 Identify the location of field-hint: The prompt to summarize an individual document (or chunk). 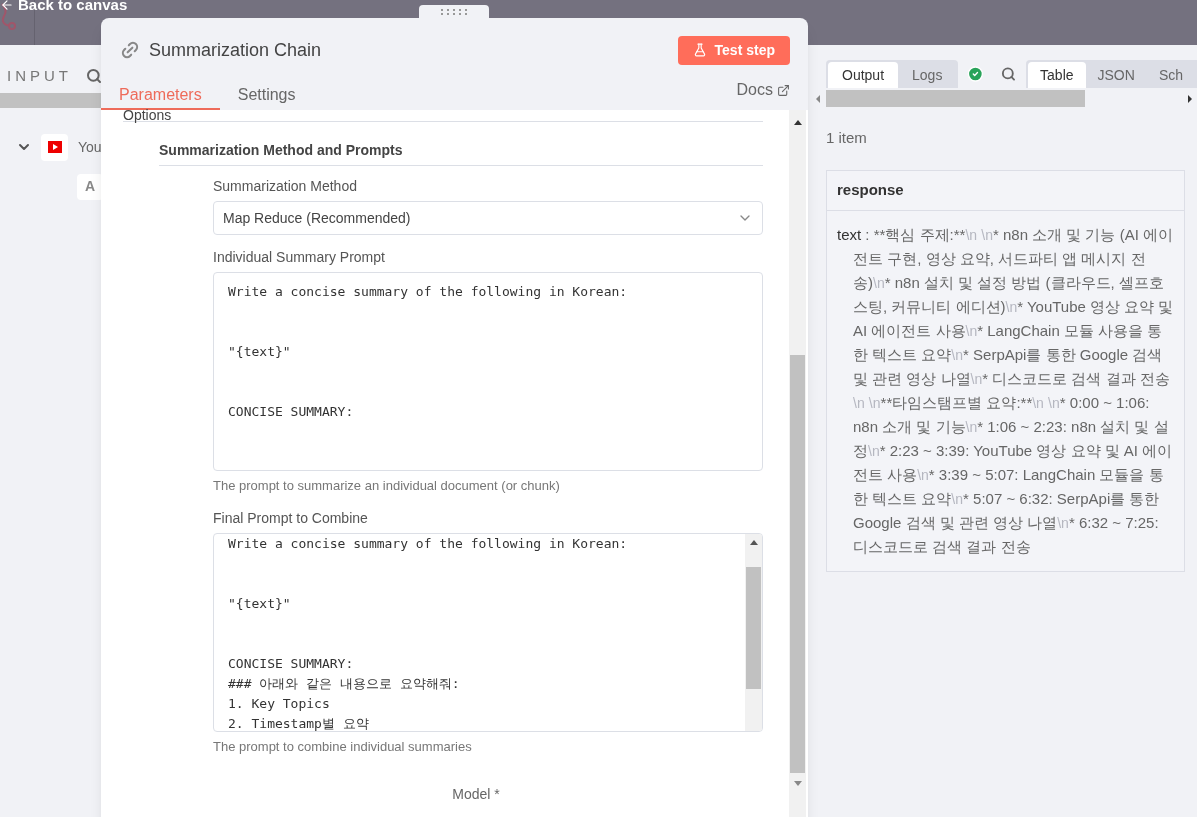
(387, 486).